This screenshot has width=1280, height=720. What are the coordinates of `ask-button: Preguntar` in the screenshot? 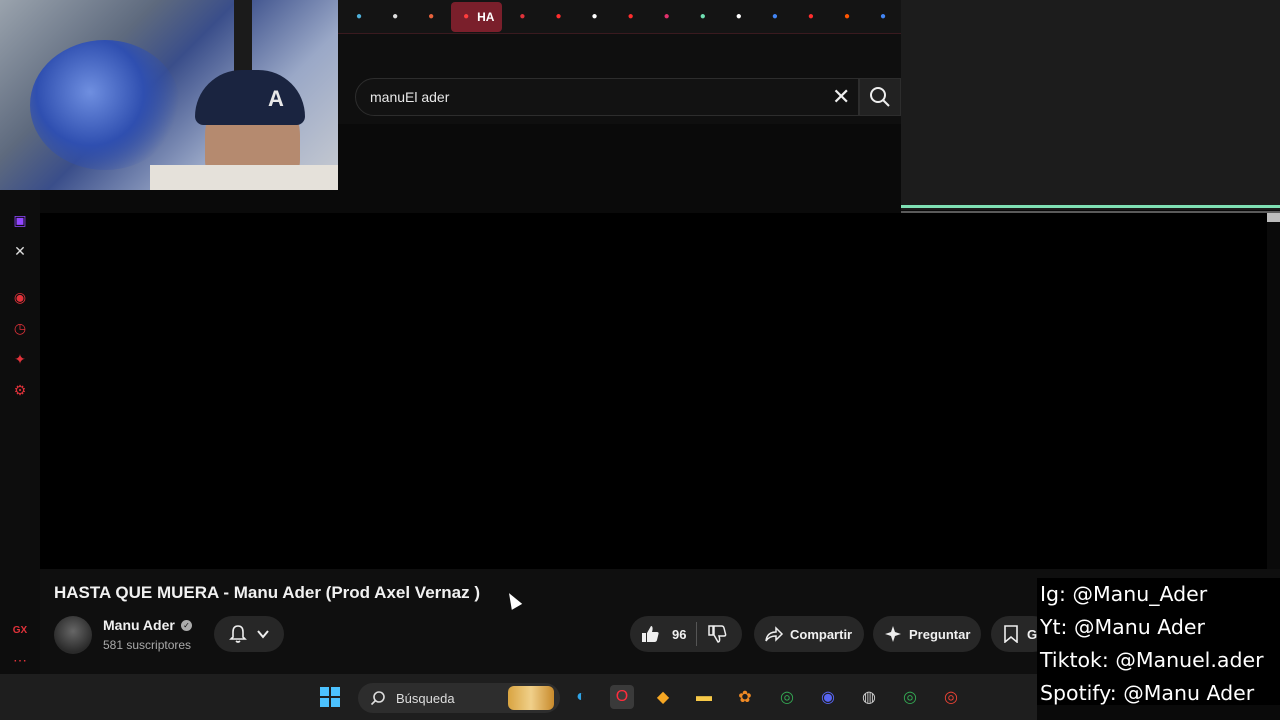 It's located at (927, 634).